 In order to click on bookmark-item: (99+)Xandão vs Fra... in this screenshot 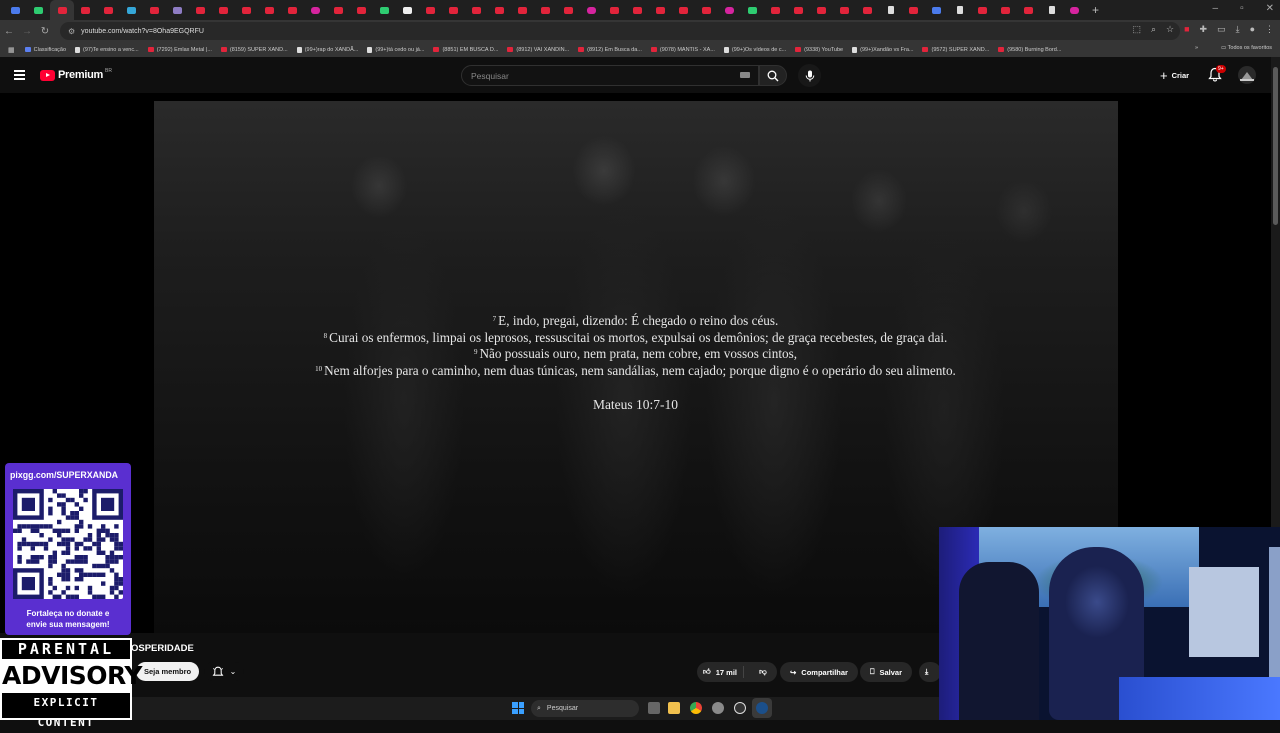, I will do `click(882, 49)`.